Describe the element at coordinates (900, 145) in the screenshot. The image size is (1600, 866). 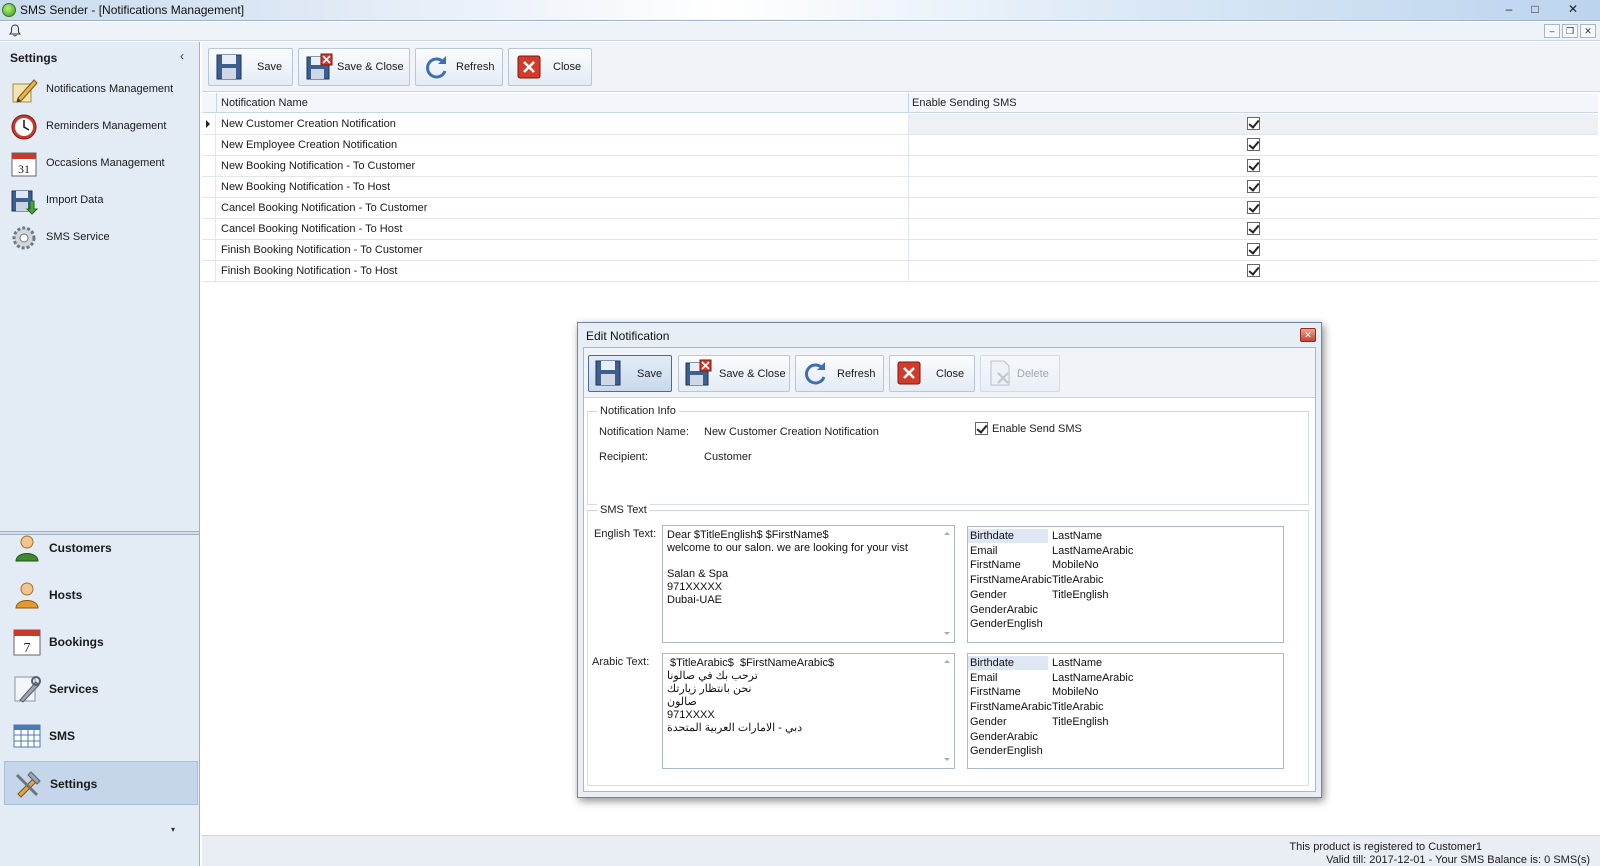
I see `table-row: New Employee Creation Notification` at that location.